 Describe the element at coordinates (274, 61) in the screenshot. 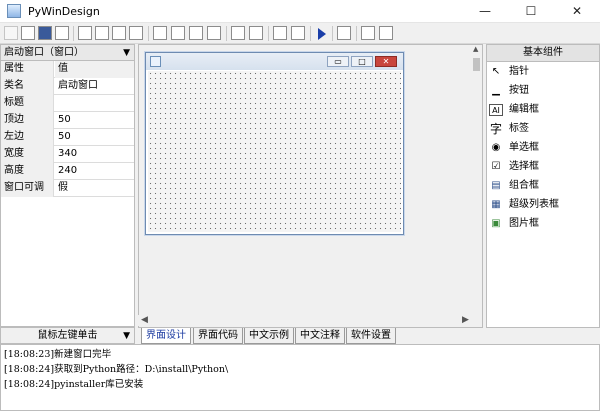

I see `form-caption-bar: ▭ □ ✕` at that location.